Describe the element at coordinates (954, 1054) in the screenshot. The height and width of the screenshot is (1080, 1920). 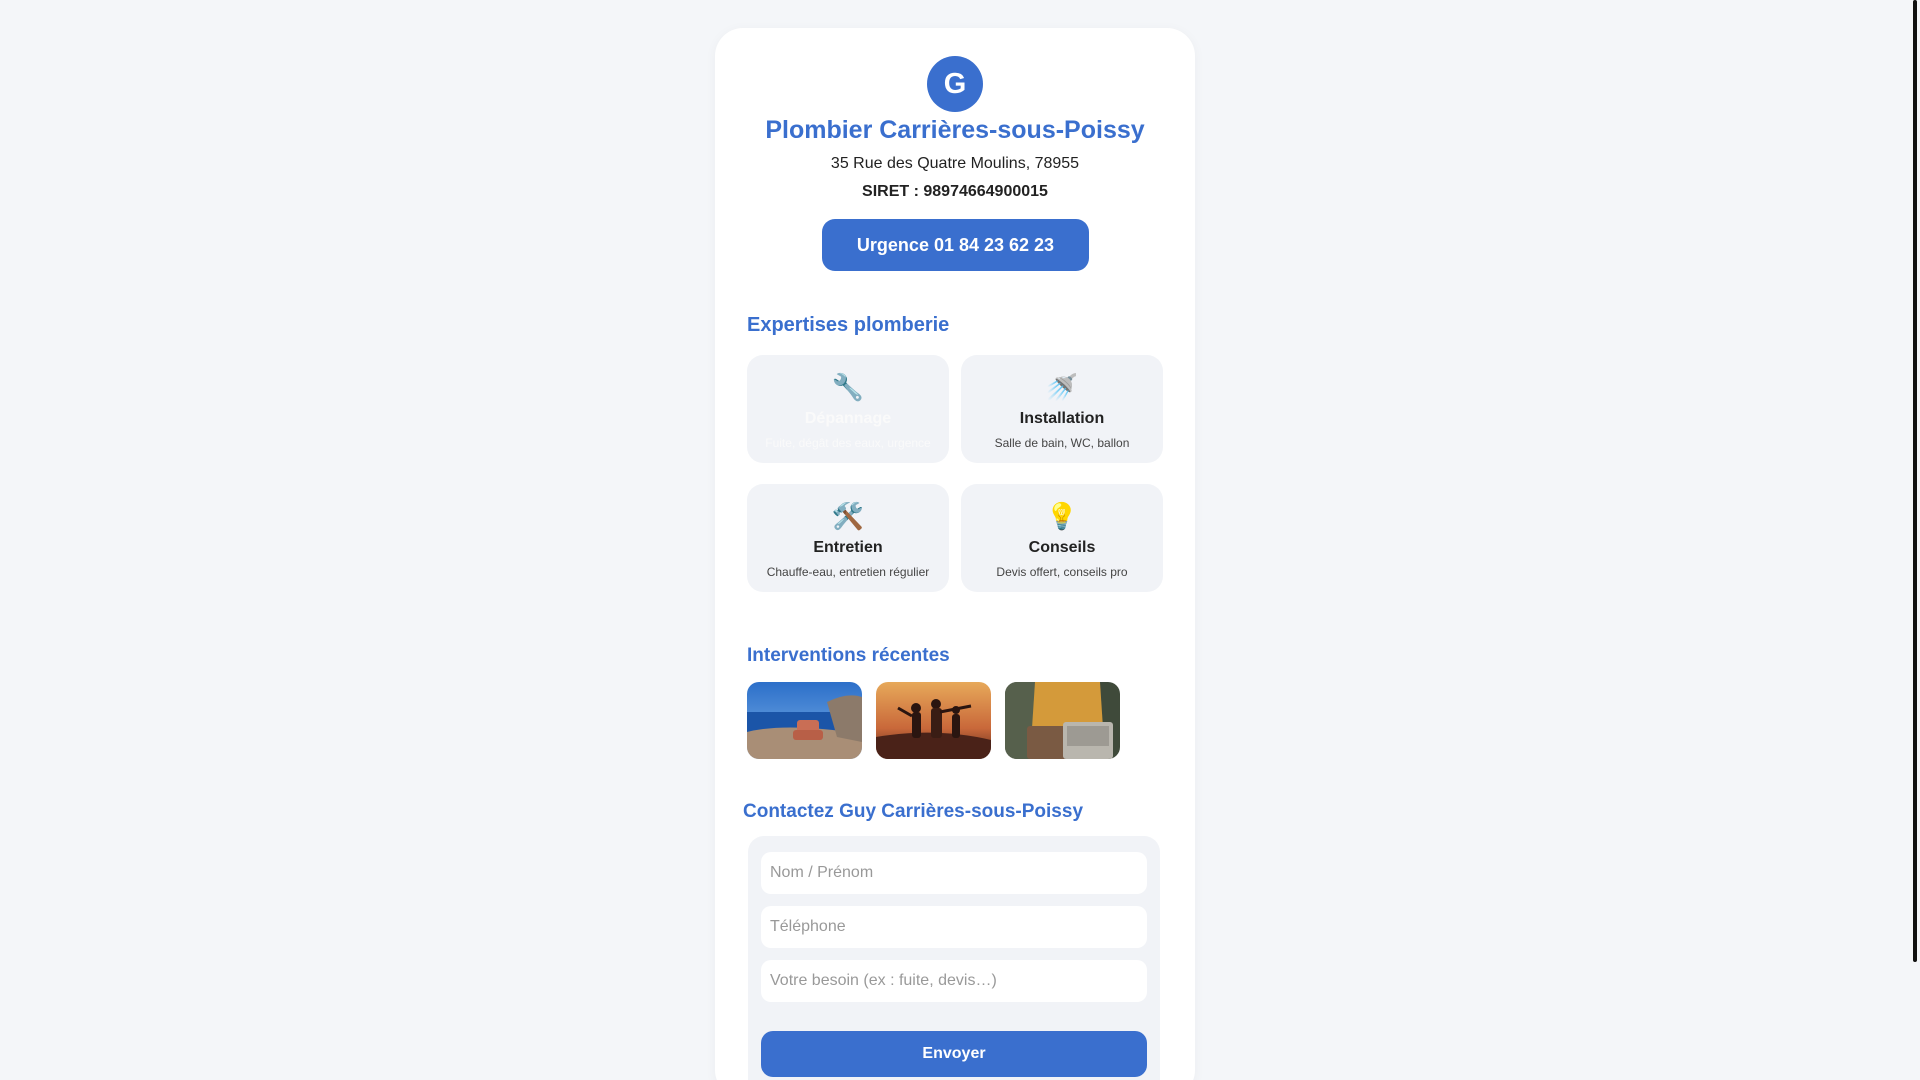
I see `send-button: Envoyer` at that location.